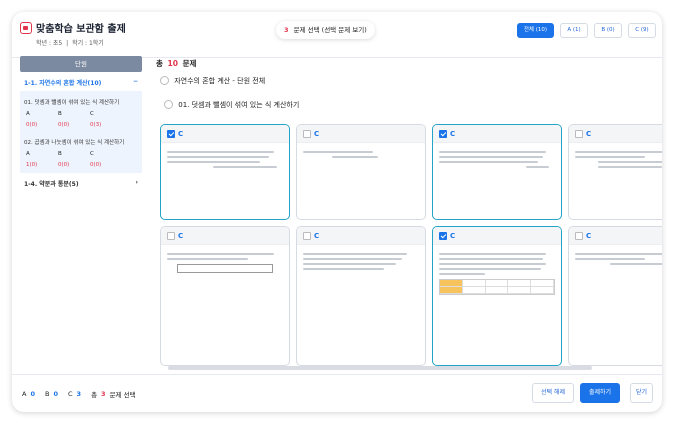 This screenshot has height=425, width=675. I want to click on sidebar-unit-1: 1-1. 자연수의 혼합 계산(10) −, so click(81, 82).